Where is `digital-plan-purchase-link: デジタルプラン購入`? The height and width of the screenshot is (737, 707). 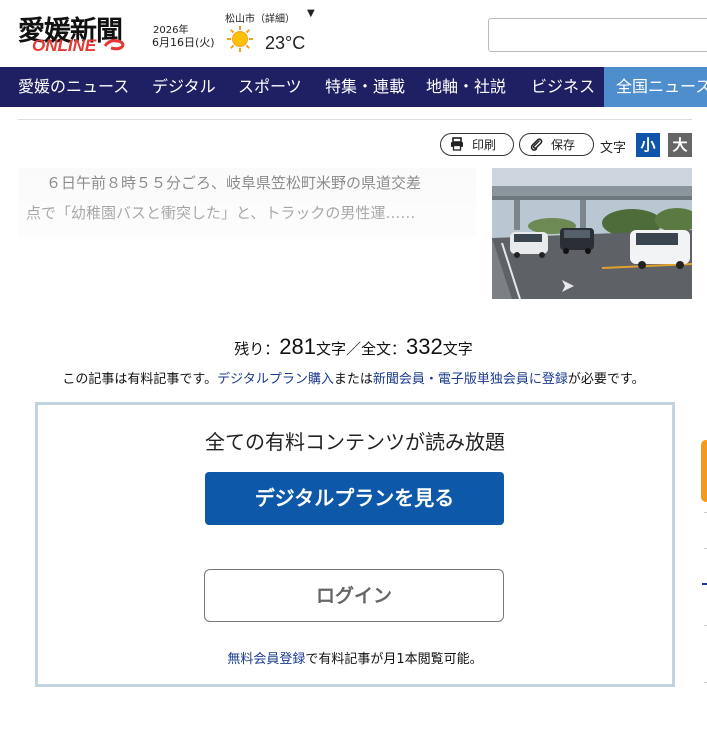
digital-plan-purchase-link: デジタルプラン購入 is located at coordinates (275, 379).